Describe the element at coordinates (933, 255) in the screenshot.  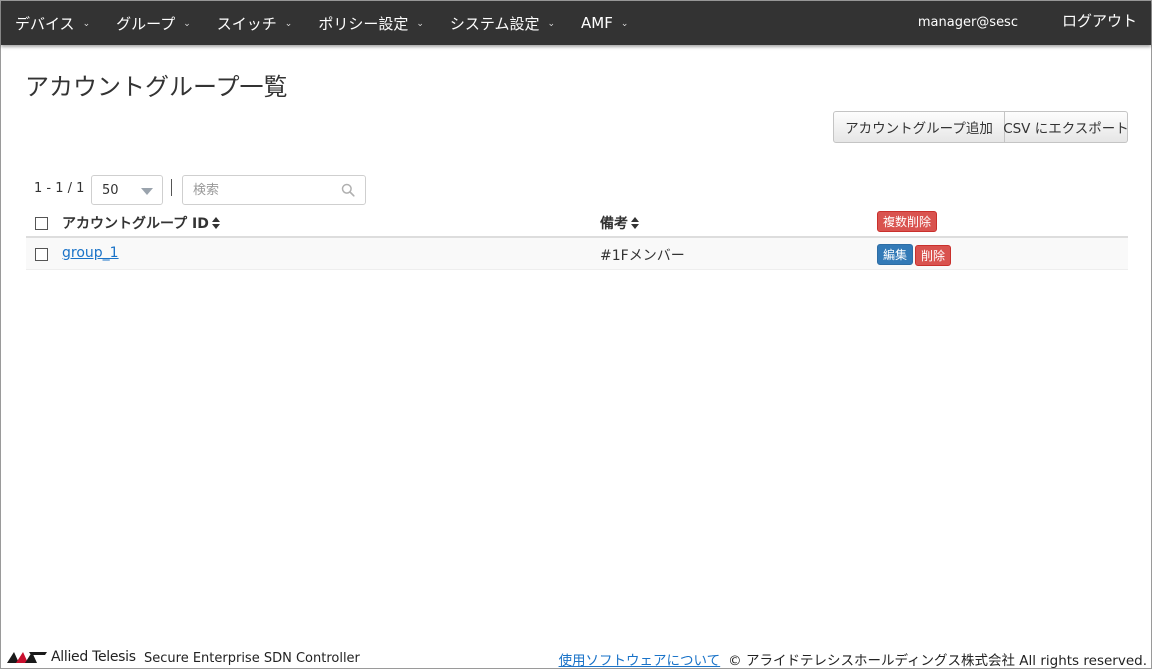
I see `delete-button: 削除` at that location.